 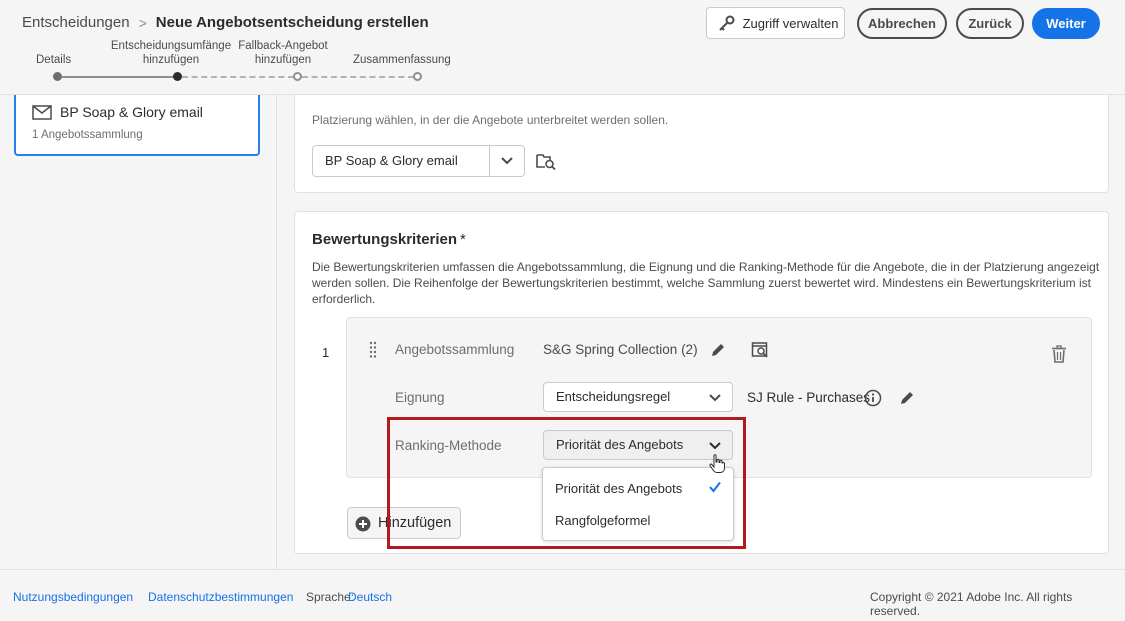 I want to click on placement-select: BP Soap & Glory email, so click(x=418, y=161).